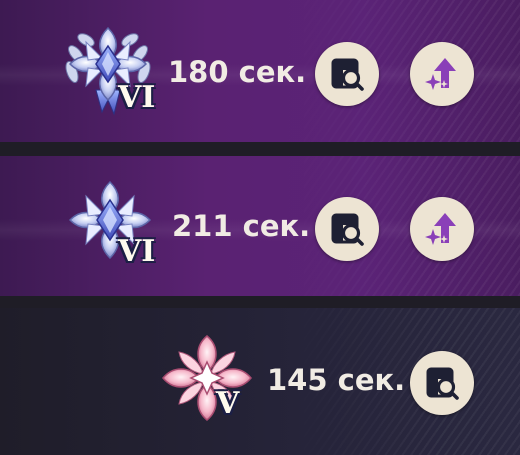 Image resolution: width=520 pixels, height=455 pixels. What do you see at coordinates (336, 380) in the screenshot?
I see `time-value: 145 сек.` at bounding box center [336, 380].